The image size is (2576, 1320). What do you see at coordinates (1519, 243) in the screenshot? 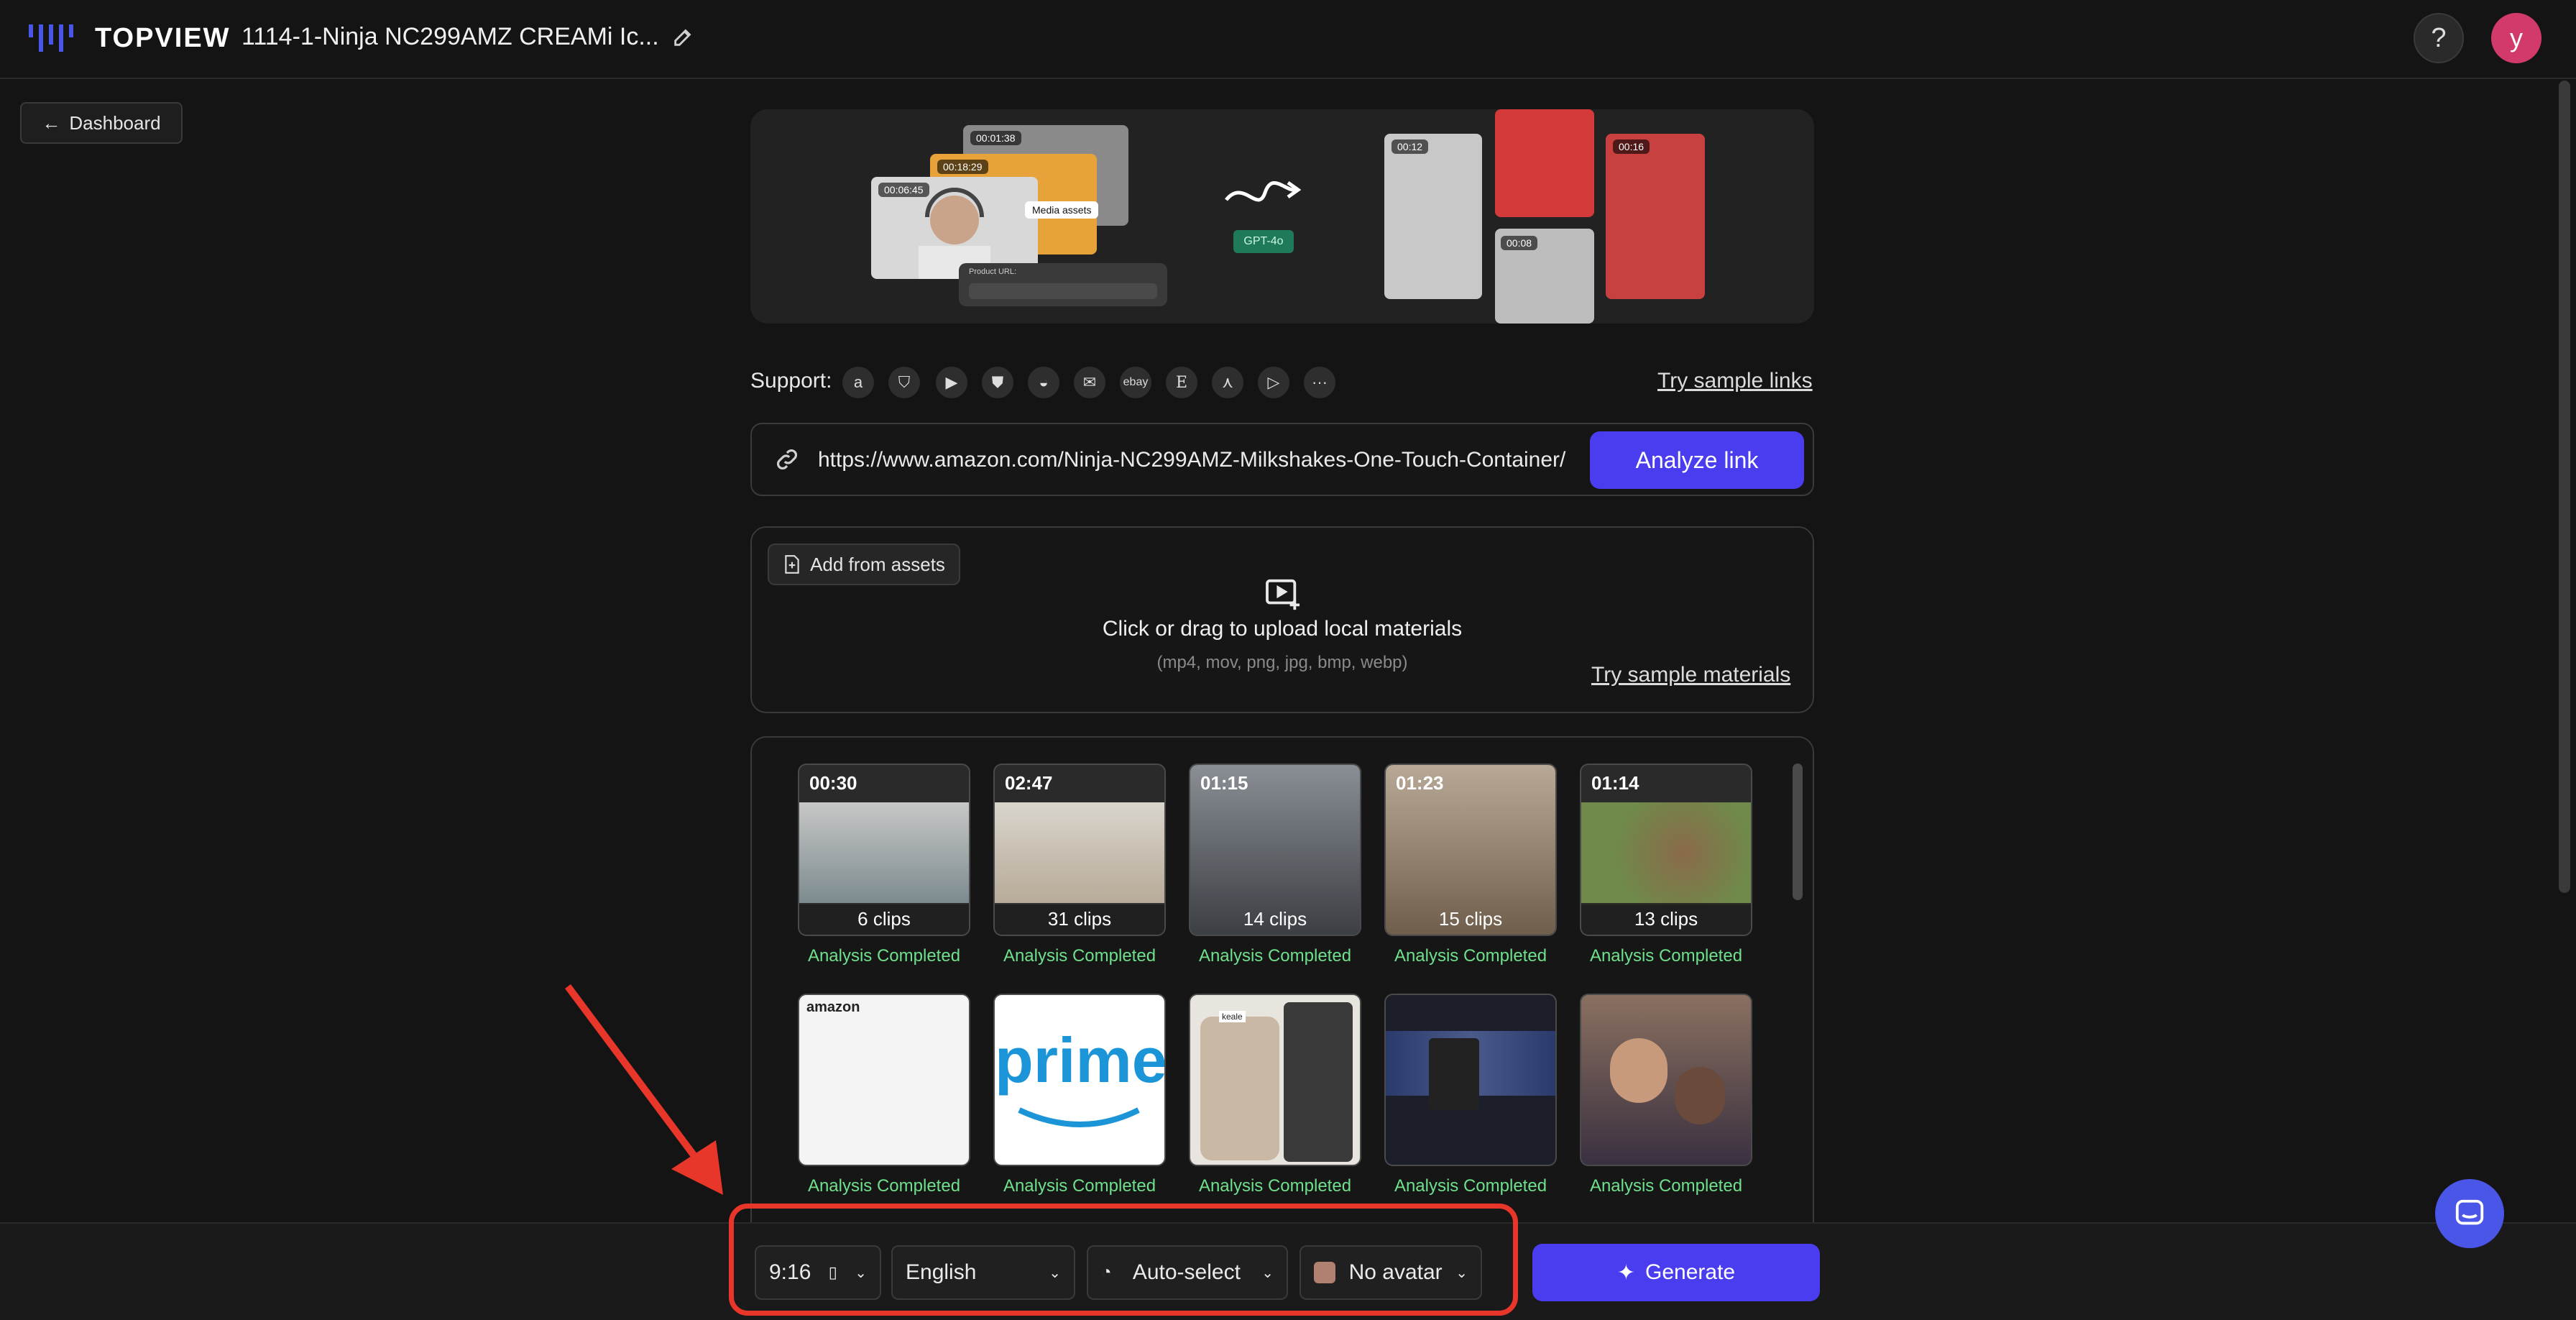
I see `output-duration: 00:08` at bounding box center [1519, 243].